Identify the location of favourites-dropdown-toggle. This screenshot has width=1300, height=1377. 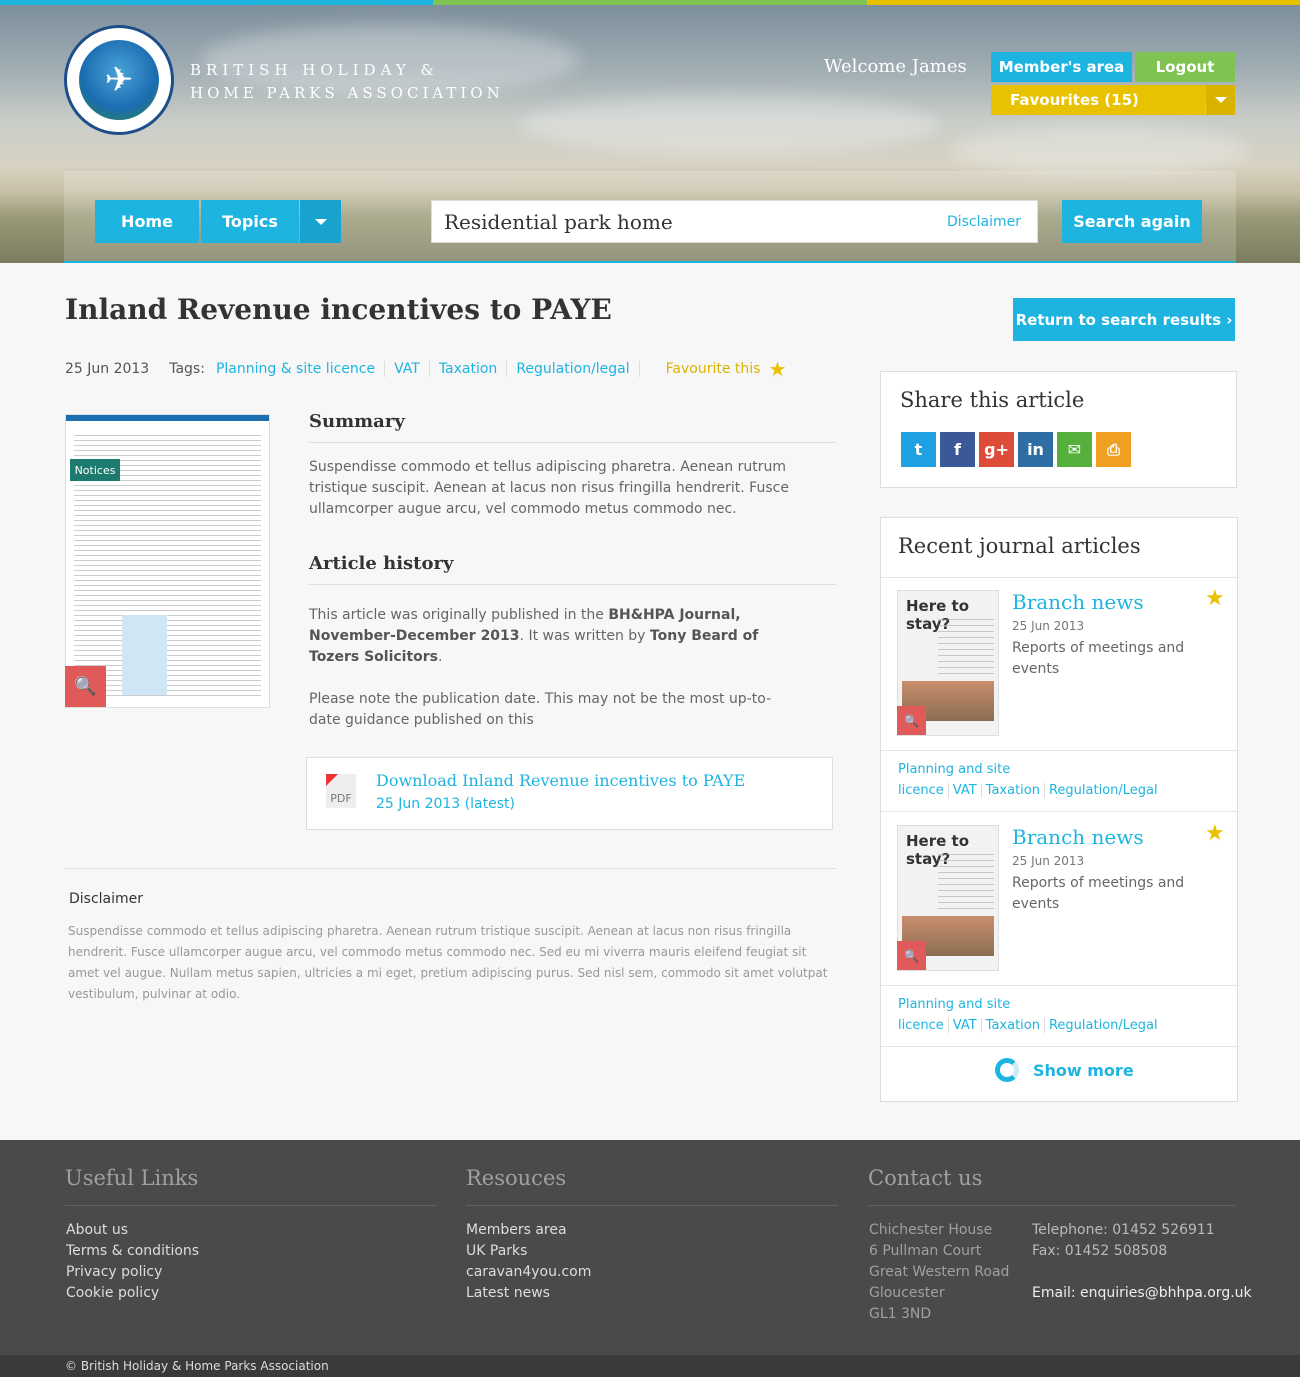
(1220, 100).